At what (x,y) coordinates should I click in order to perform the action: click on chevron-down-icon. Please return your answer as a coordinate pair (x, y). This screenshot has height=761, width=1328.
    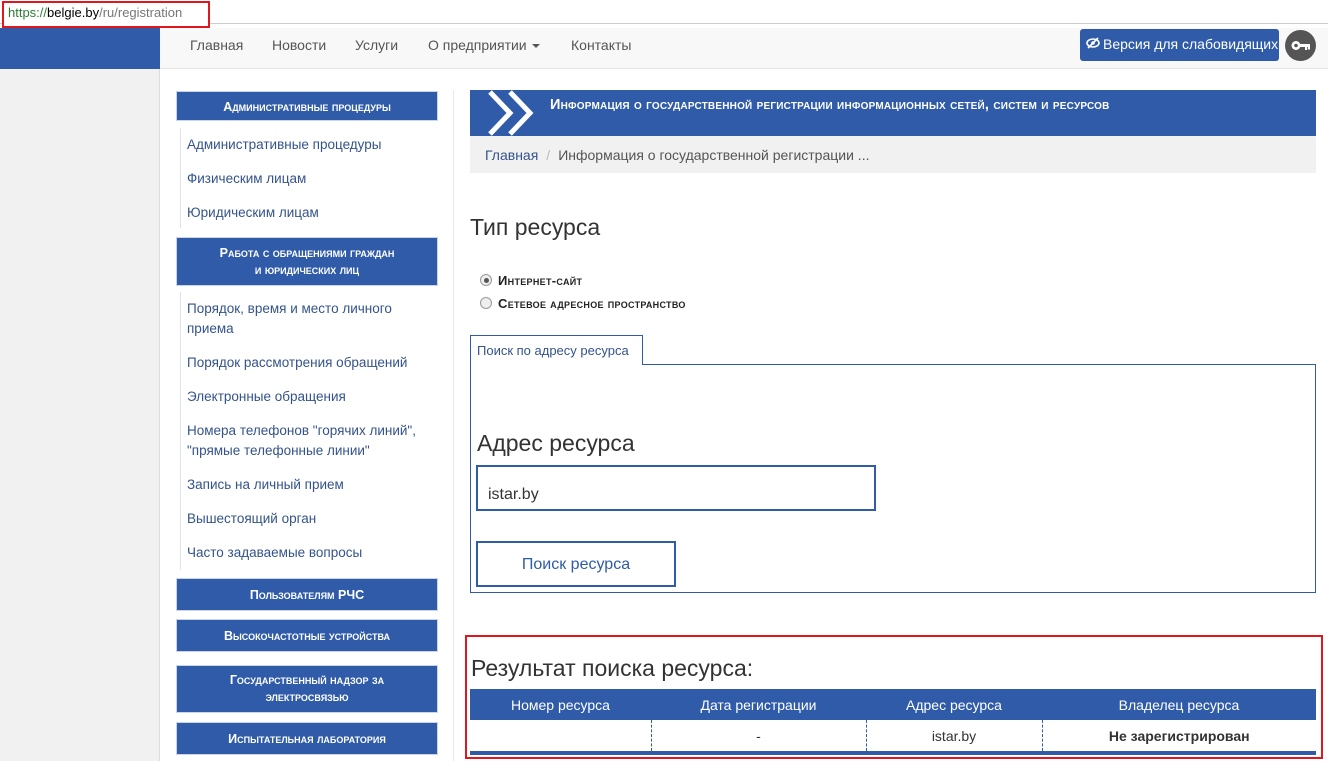
    Looking at the image, I should click on (535, 46).